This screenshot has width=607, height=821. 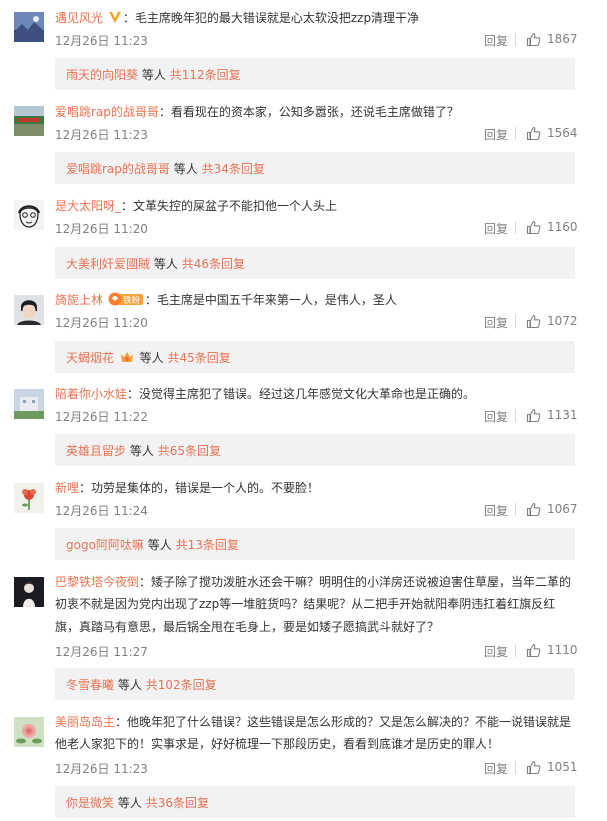 What do you see at coordinates (270, 300) in the screenshot?
I see `comment-content: ：毛主席是中国五千年来第一人，是伟人，圣人` at bounding box center [270, 300].